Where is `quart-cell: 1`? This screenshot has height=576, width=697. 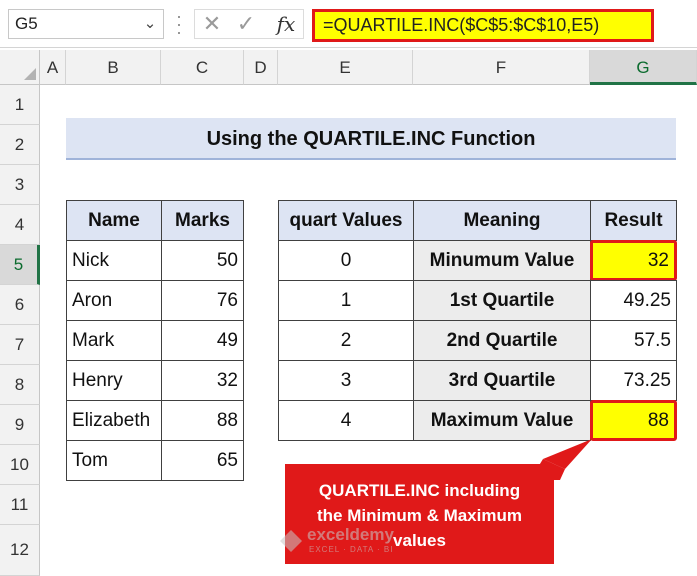
quart-cell: 1 is located at coordinates (346, 300).